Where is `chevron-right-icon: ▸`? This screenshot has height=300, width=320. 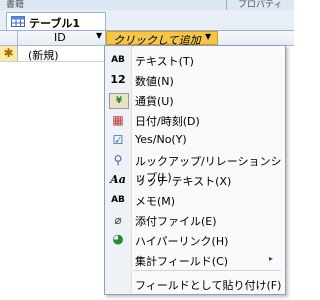
chevron-right-icon: ▸ is located at coordinates (271, 258).